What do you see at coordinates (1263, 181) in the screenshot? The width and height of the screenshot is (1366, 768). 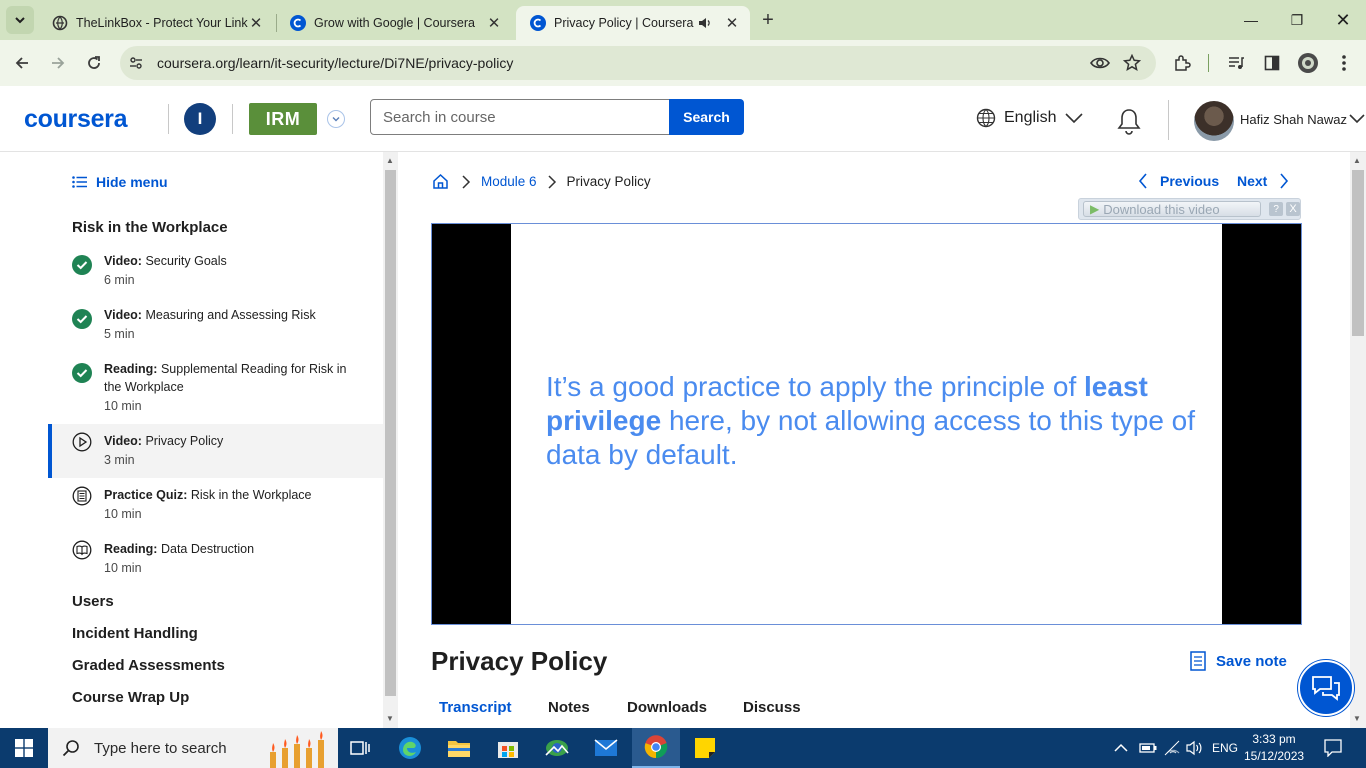 I see `next-button: Next` at bounding box center [1263, 181].